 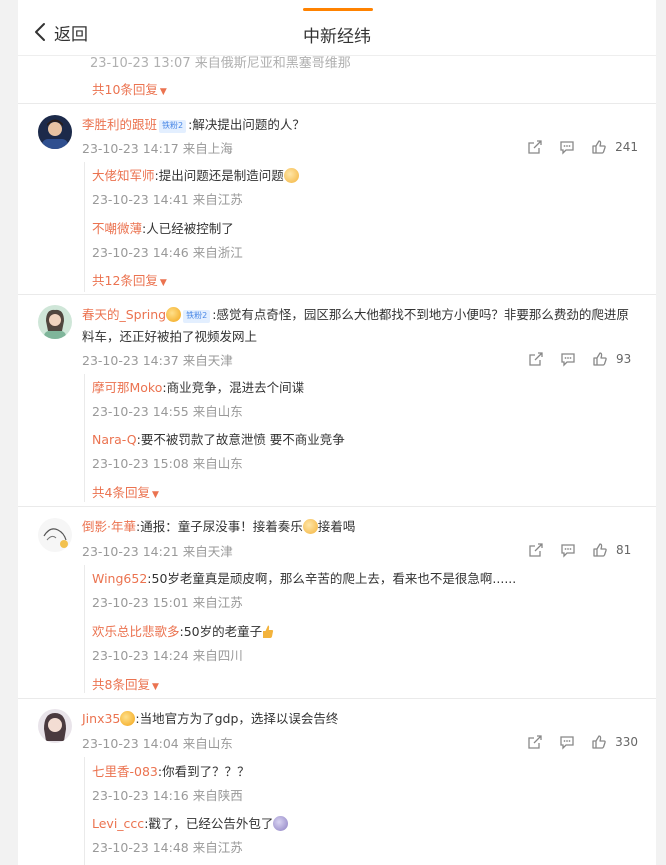 What do you see at coordinates (624, 359) in the screenshot?
I see `like-count: 93` at bounding box center [624, 359].